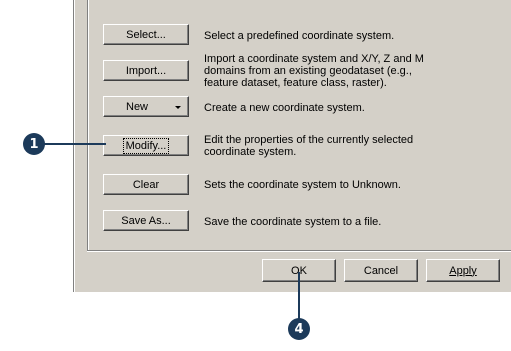 The image size is (511, 351). I want to click on dropdown-arrow-icon, so click(178, 107).